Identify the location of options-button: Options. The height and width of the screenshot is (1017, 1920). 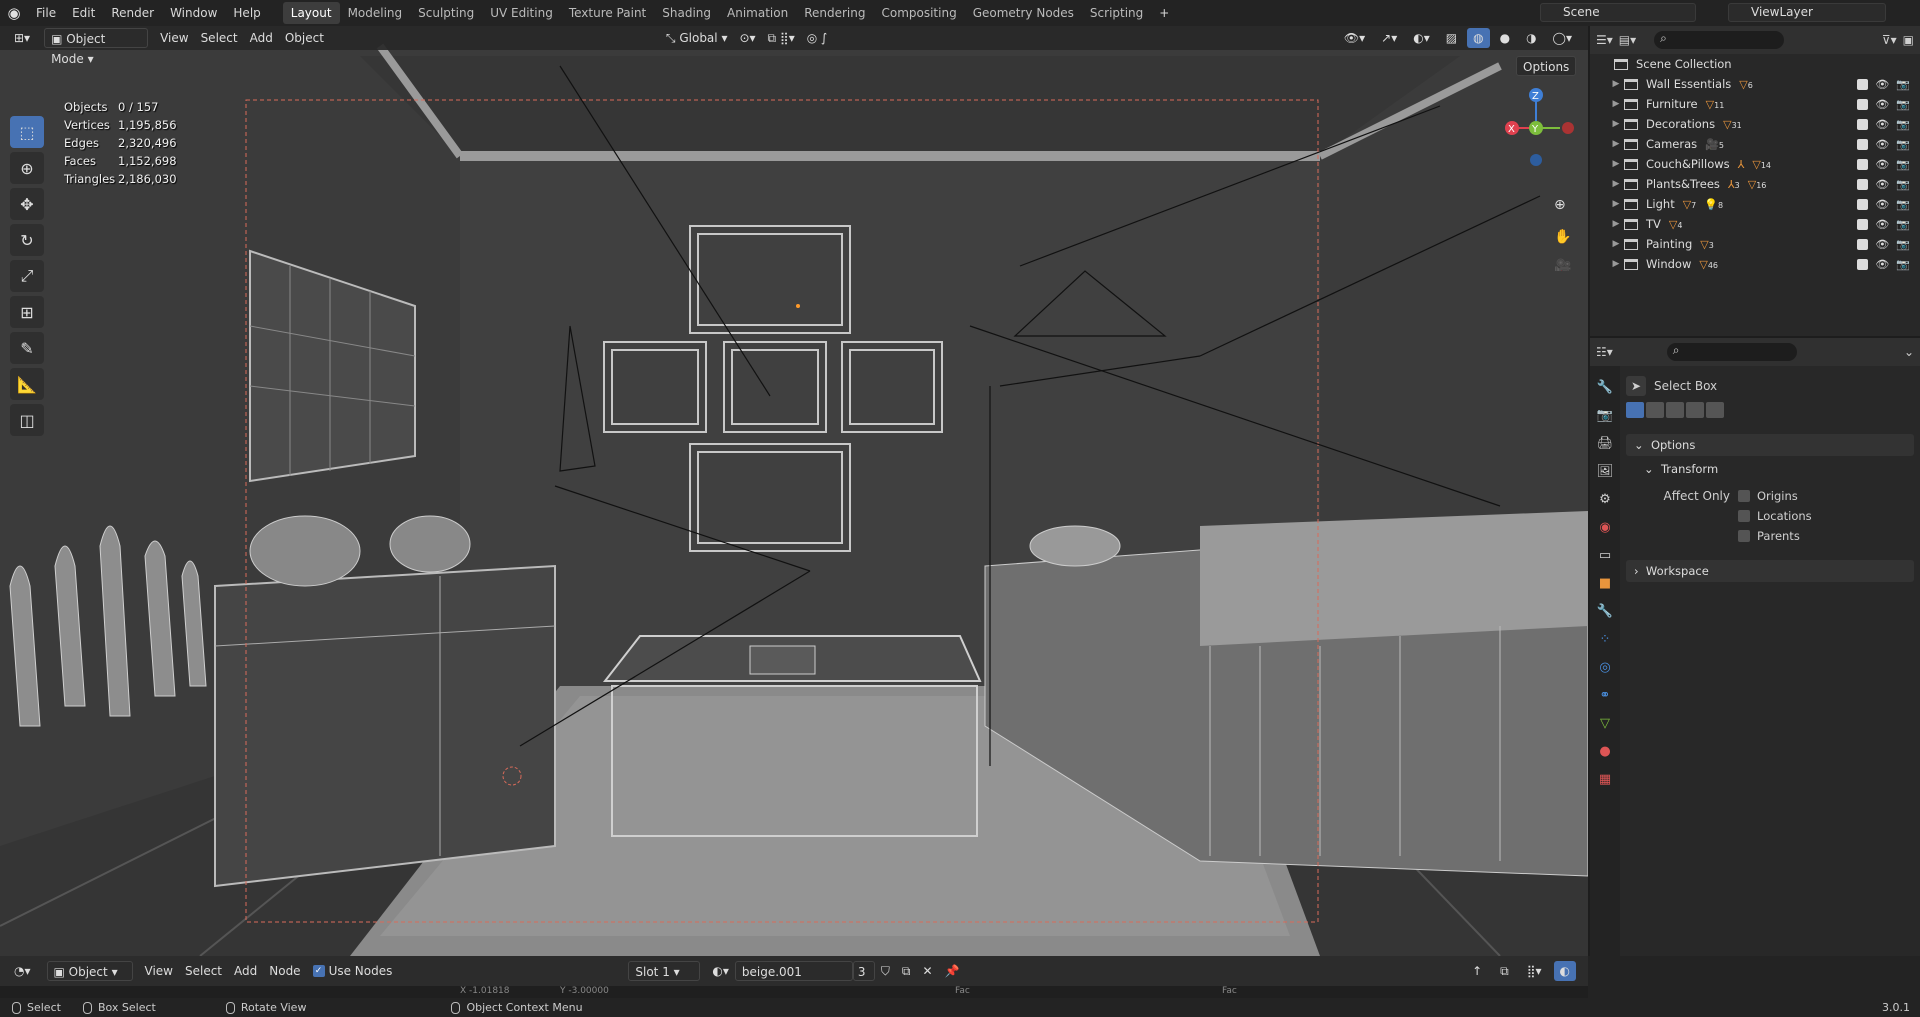
(1546, 66).